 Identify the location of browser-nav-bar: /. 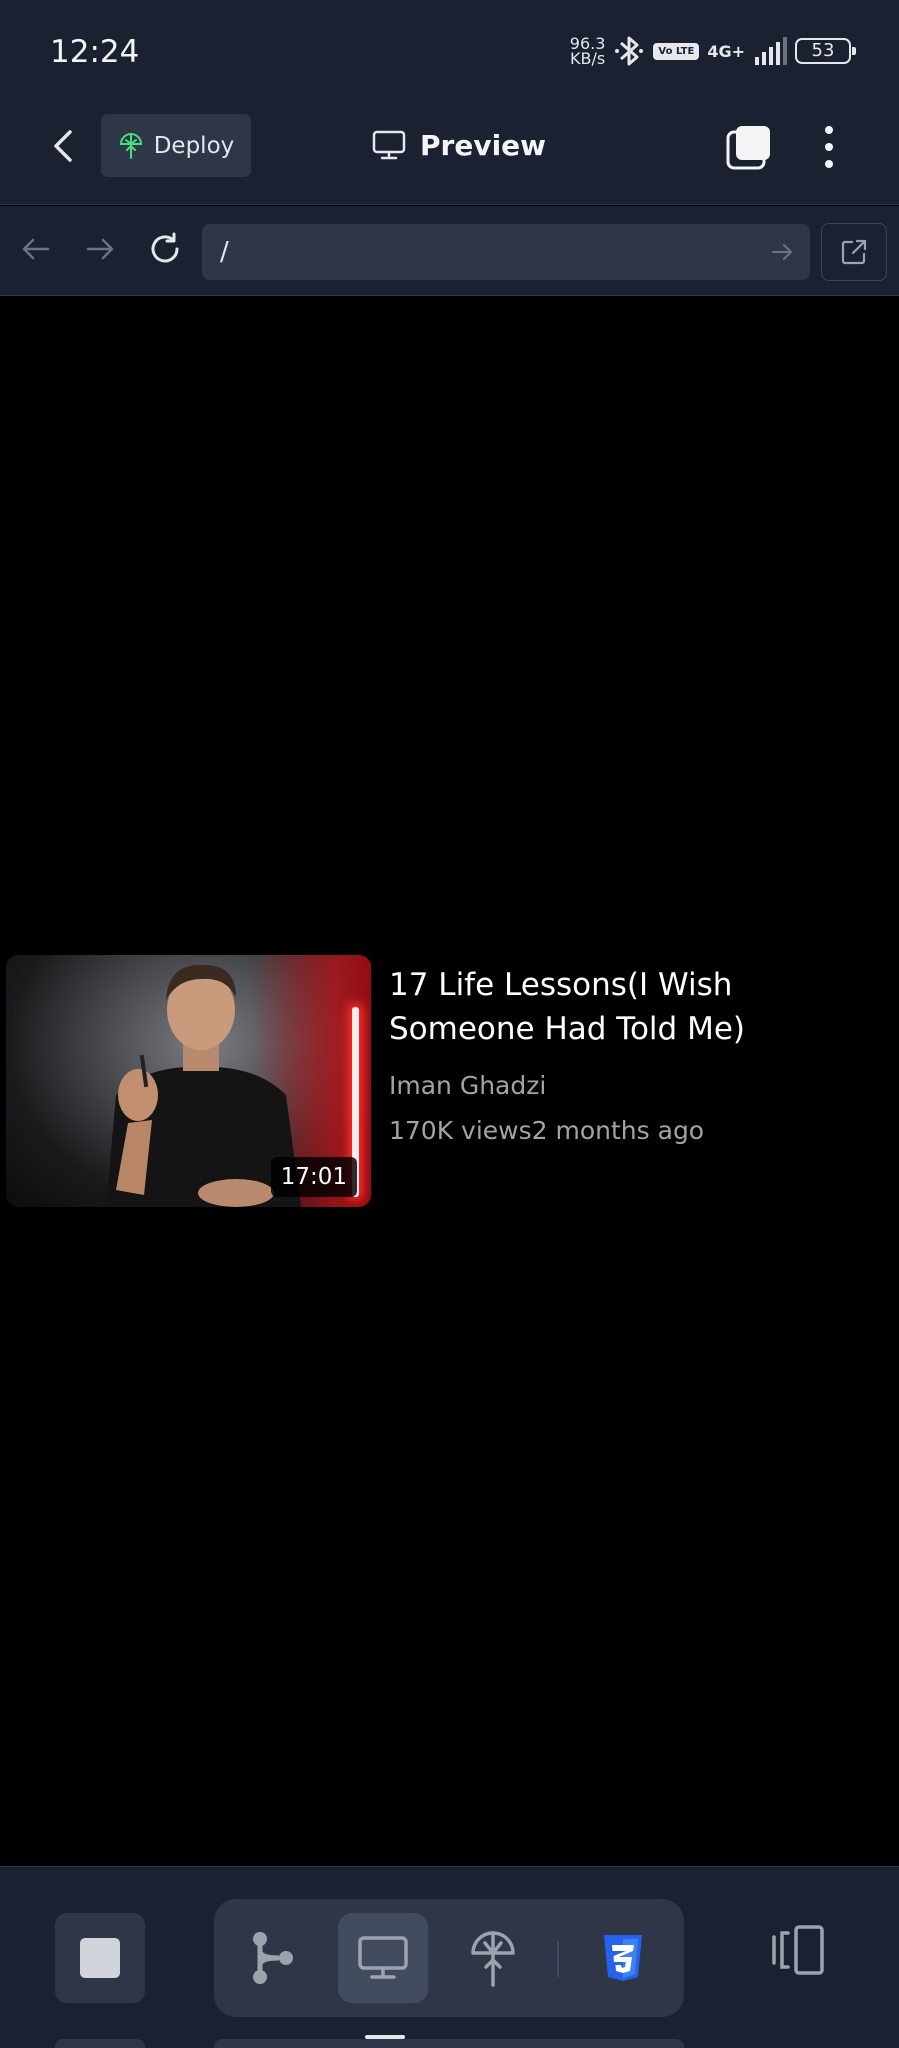
(449, 251).